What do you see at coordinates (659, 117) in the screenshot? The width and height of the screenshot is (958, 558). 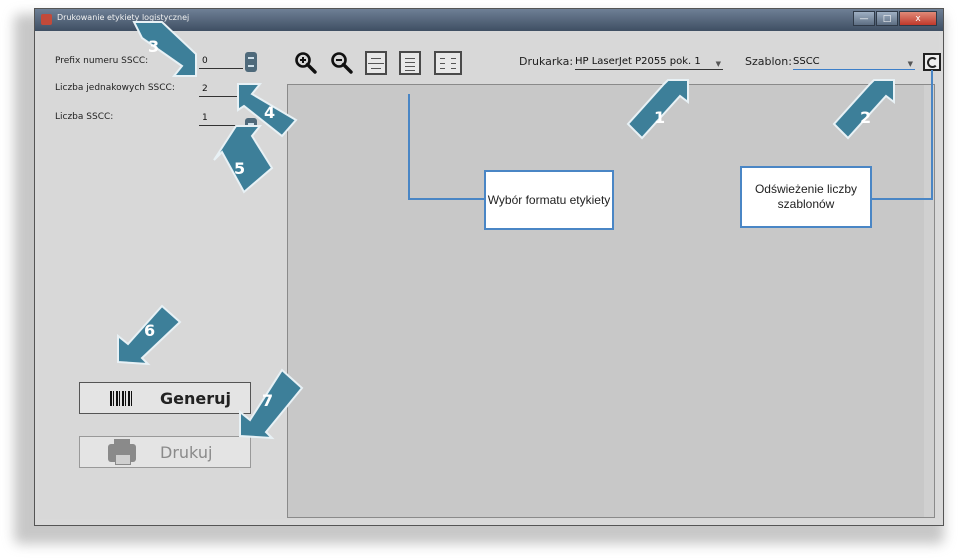 I see `marker-1-label: 1` at bounding box center [659, 117].